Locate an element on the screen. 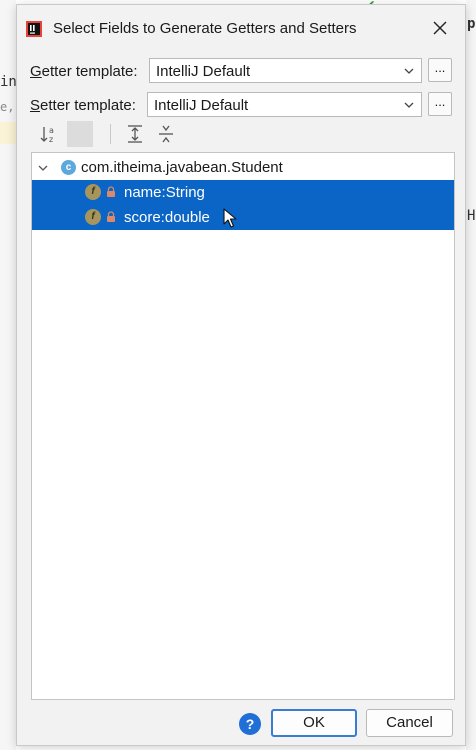  toggle-button is located at coordinates (80, 134).